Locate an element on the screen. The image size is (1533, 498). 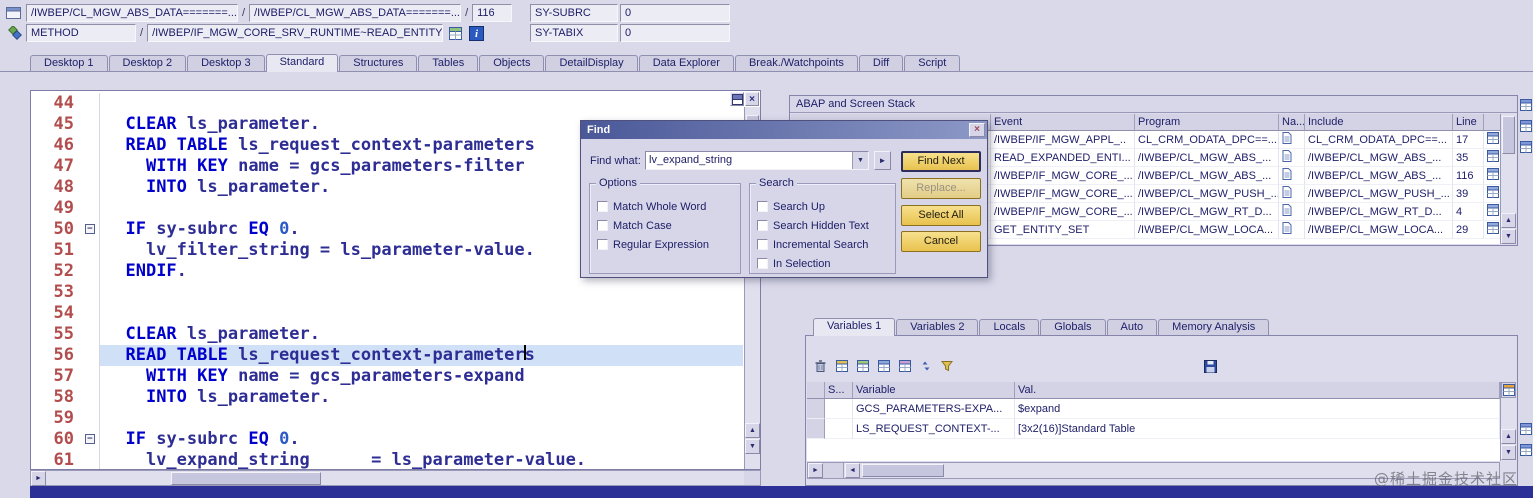
code-line: 53 is located at coordinates (387, 292).